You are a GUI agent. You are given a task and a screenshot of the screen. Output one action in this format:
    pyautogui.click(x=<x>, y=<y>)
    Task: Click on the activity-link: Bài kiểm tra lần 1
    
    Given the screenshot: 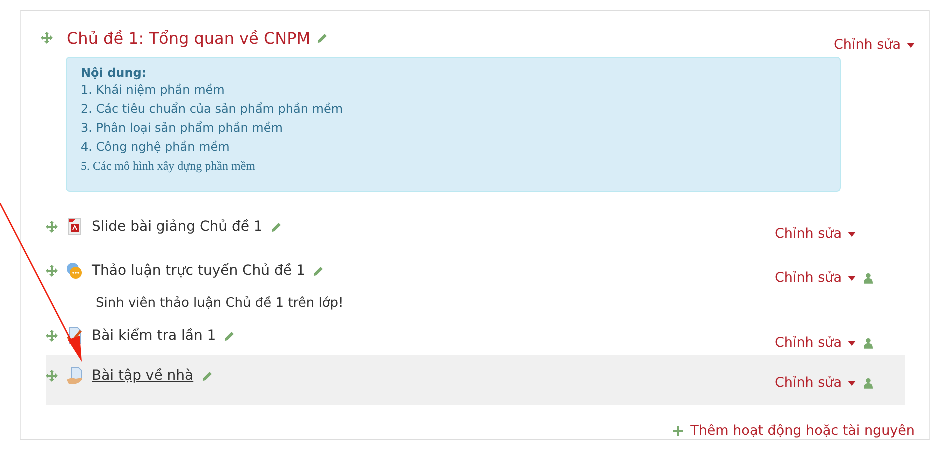 What is the action you would take?
    pyautogui.click(x=154, y=336)
    